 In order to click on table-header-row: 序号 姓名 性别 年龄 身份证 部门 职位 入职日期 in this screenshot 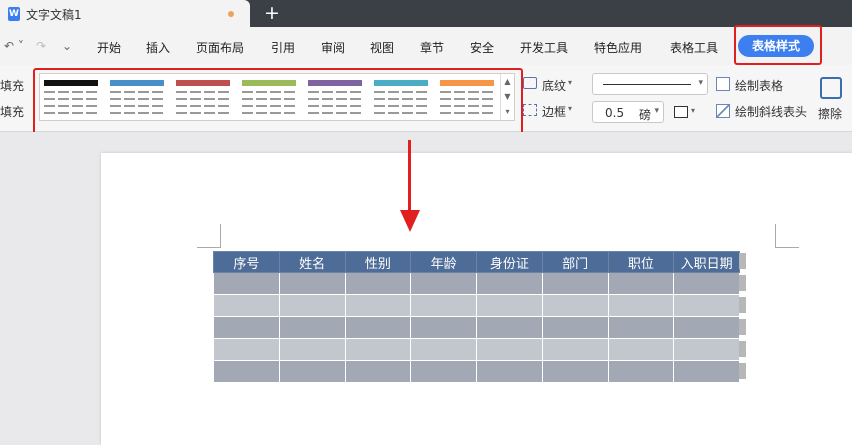, I will do `click(476, 262)`.